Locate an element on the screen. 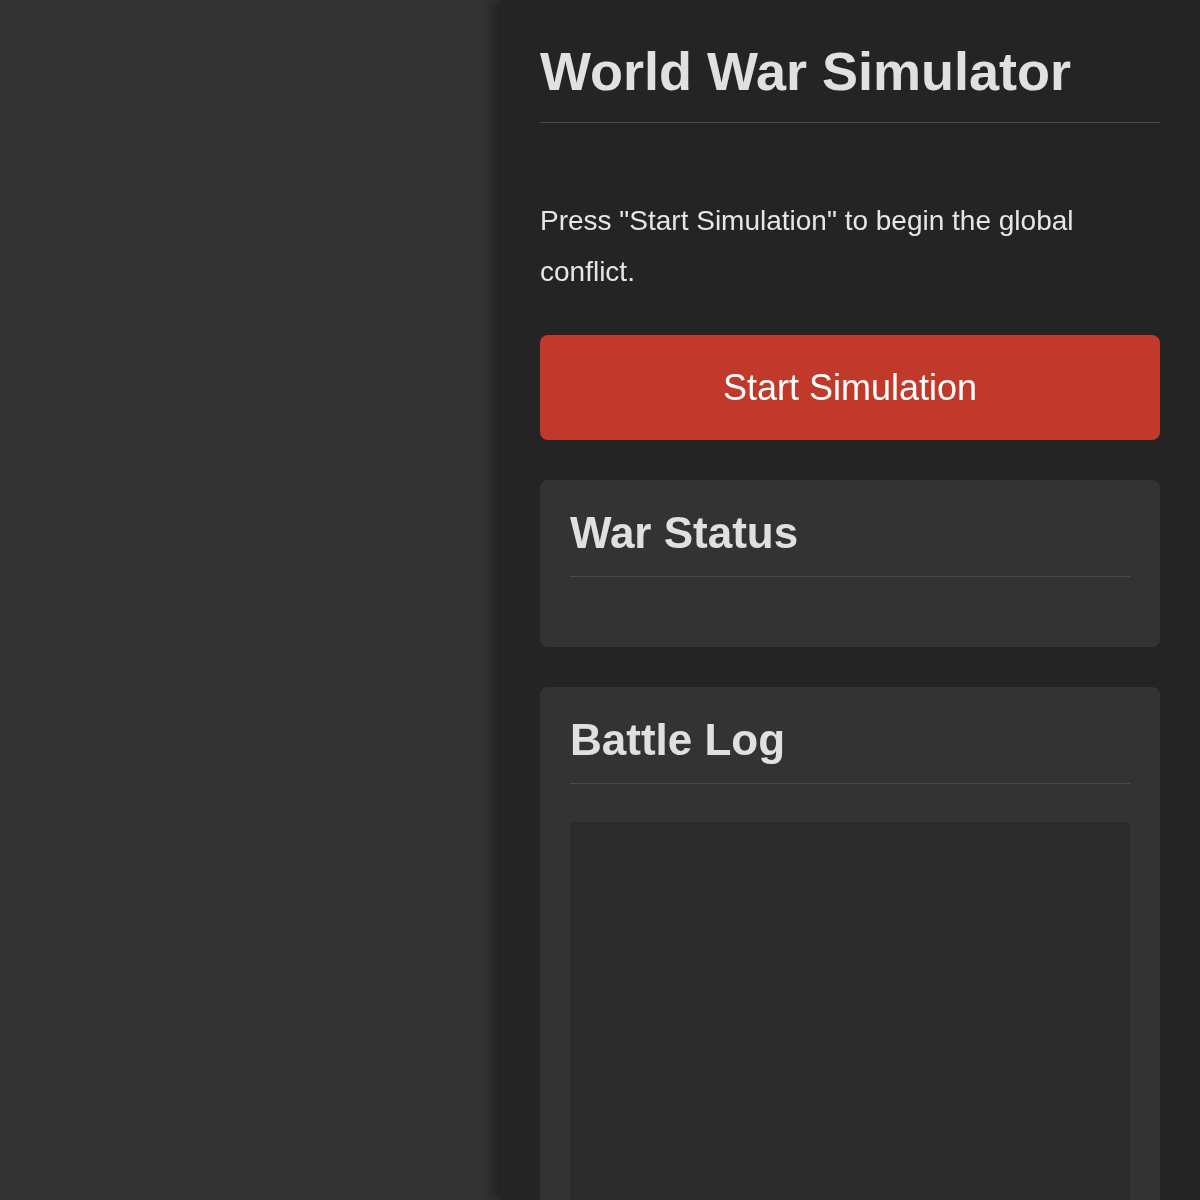 The width and height of the screenshot is (1200, 1200). card-title: Battle Log is located at coordinates (850, 749).